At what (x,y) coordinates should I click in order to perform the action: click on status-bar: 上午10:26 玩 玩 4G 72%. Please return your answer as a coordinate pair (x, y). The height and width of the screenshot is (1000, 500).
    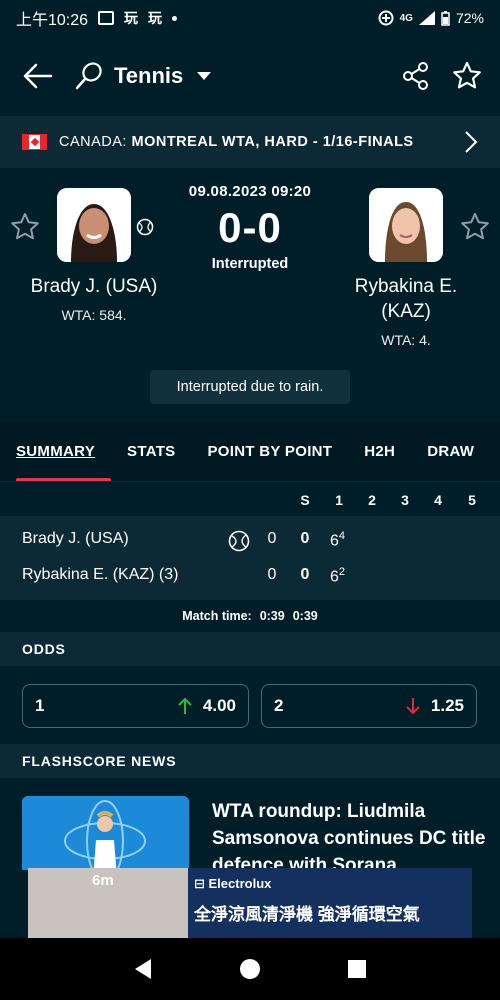
    Looking at the image, I should click on (250, 18).